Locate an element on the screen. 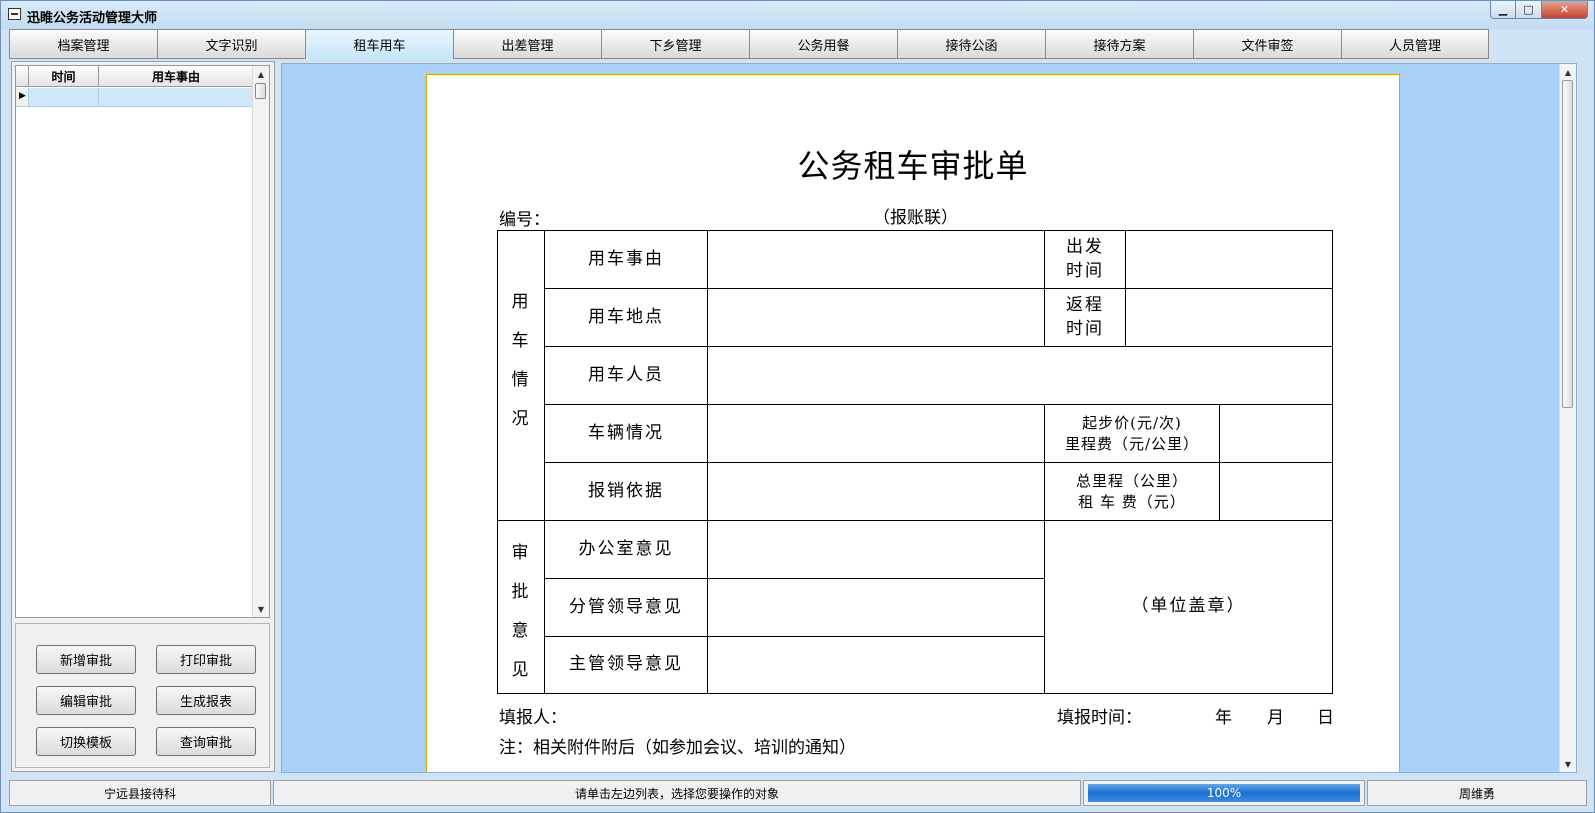 This screenshot has width=1595, height=813. current-row-arrow-icon: ▶ is located at coordinates (22, 96).